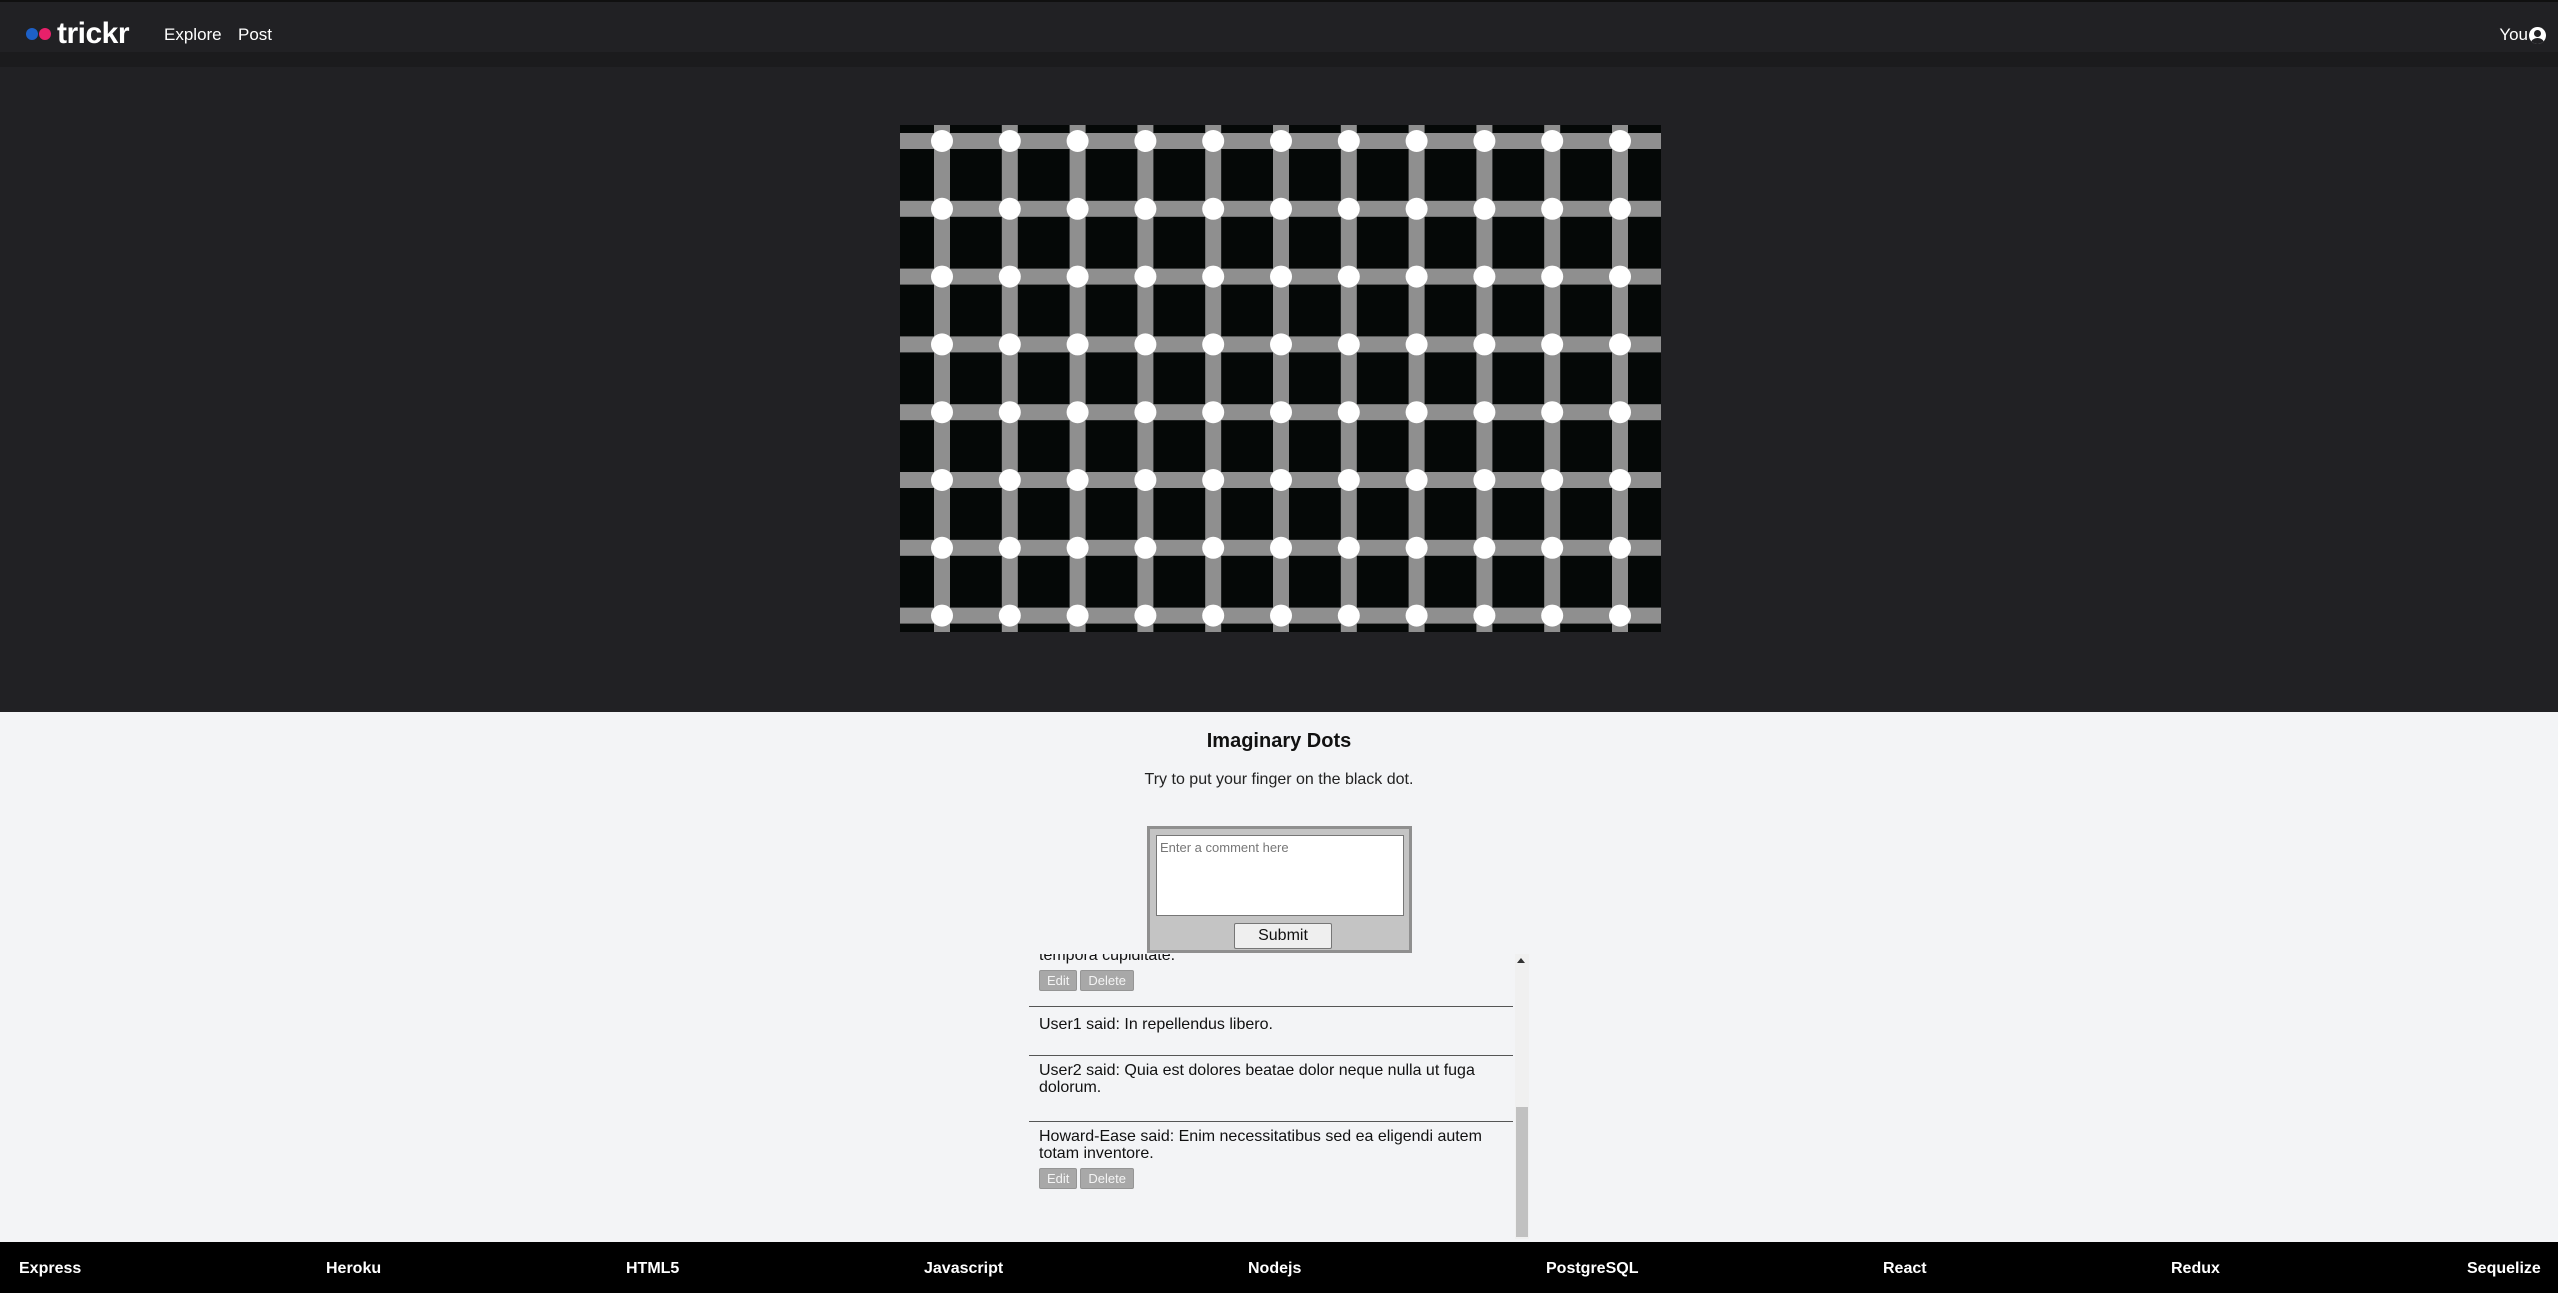  Describe the element at coordinates (2537, 35) in the screenshot. I see `user-circle-icon` at that location.